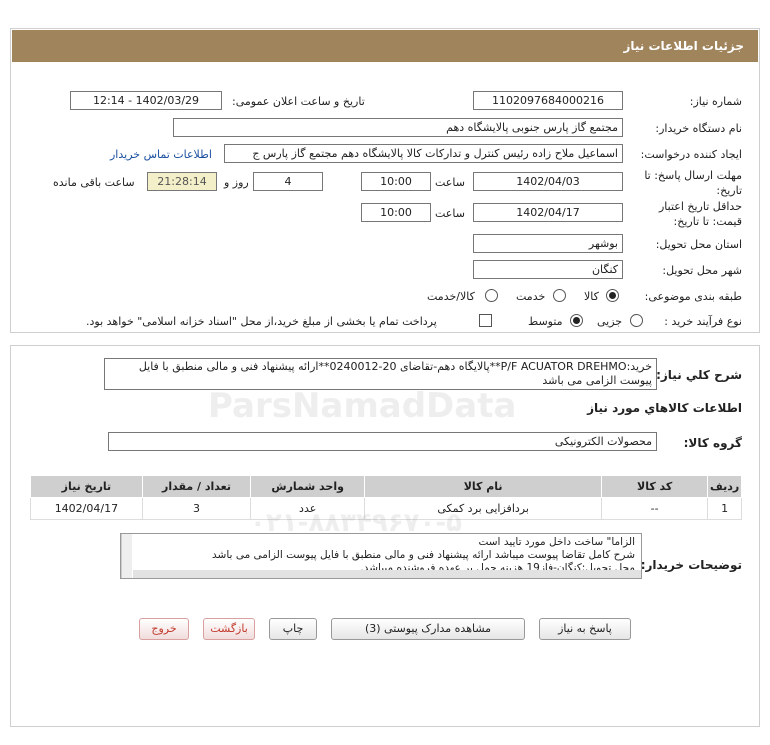 The width and height of the screenshot is (770, 745). I want to click on province-field: بوشهر, so click(548, 243).